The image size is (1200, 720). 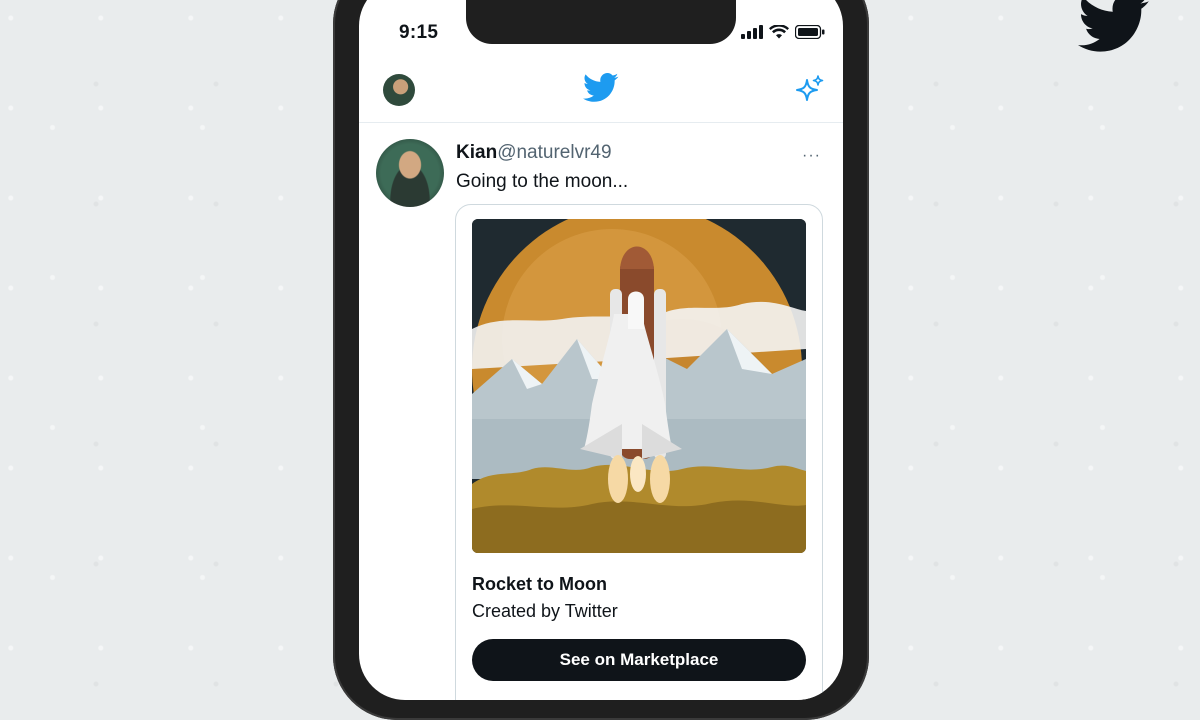 What do you see at coordinates (811, 156) in the screenshot?
I see `more-icon: ···` at bounding box center [811, 156].